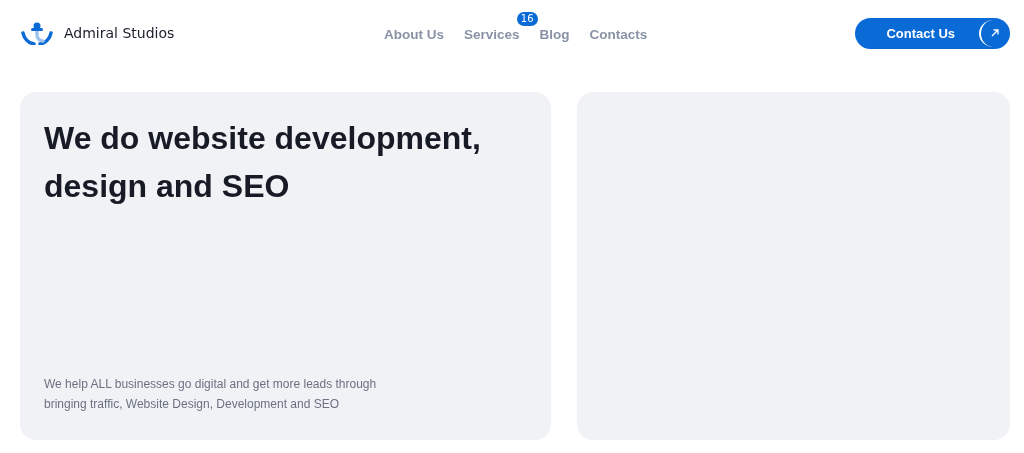 The image size is (1024, 453). What do you see at coordinates (932, 33) in the screenshot?
I see `contact-button: Contact Us` at bounding box center [932, 33].